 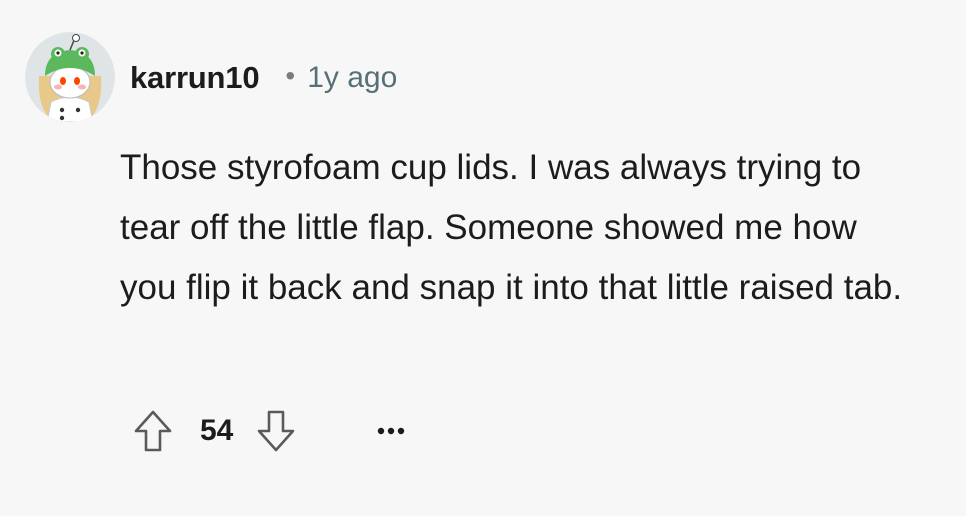 What do you see at coordinates (195, 78) in the screenshot?
I see `author-username: karrun10` at bounding box center [195, 78].